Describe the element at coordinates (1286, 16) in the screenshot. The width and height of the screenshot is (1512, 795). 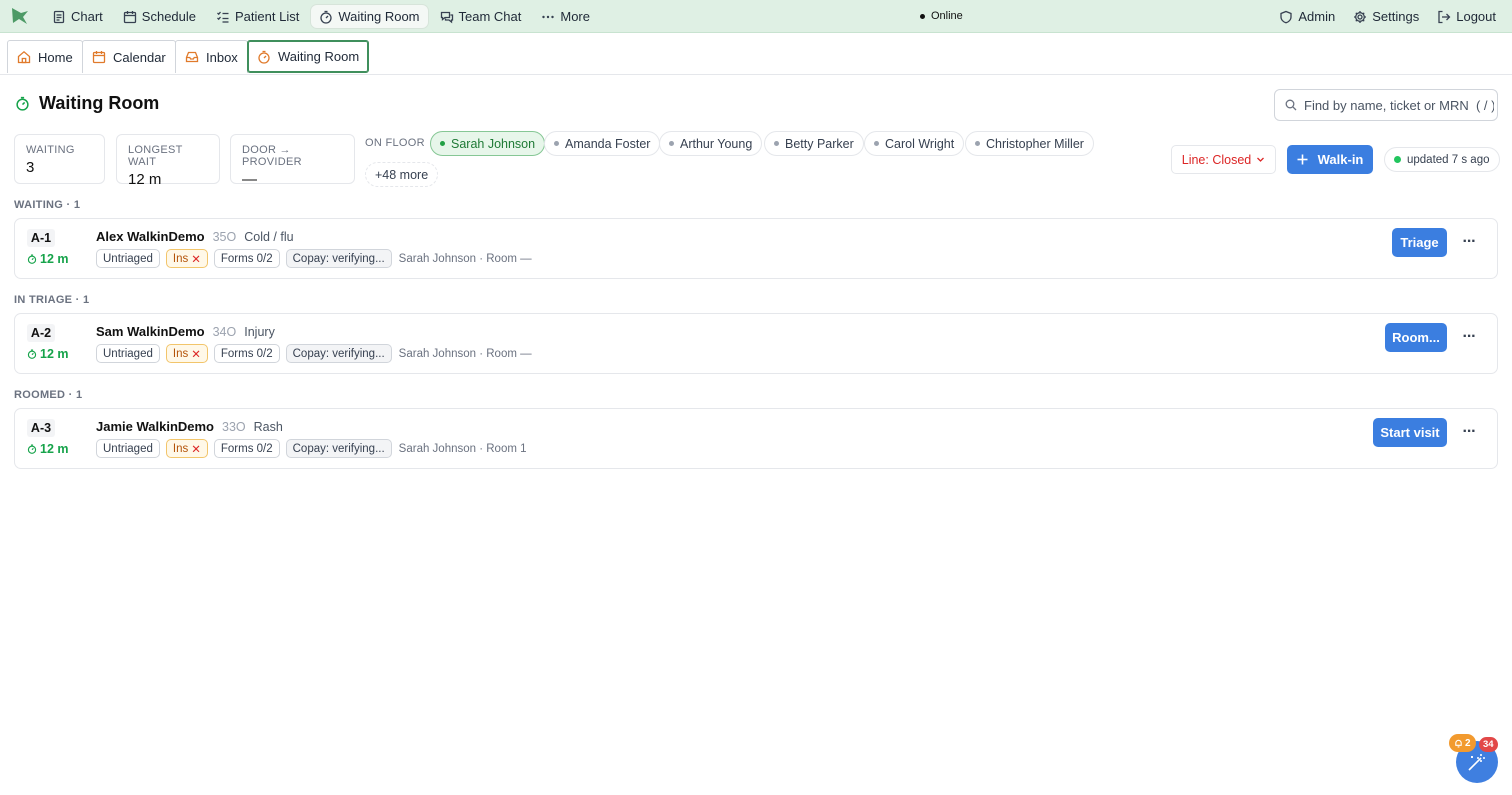
I see `shield-icon` at that location.